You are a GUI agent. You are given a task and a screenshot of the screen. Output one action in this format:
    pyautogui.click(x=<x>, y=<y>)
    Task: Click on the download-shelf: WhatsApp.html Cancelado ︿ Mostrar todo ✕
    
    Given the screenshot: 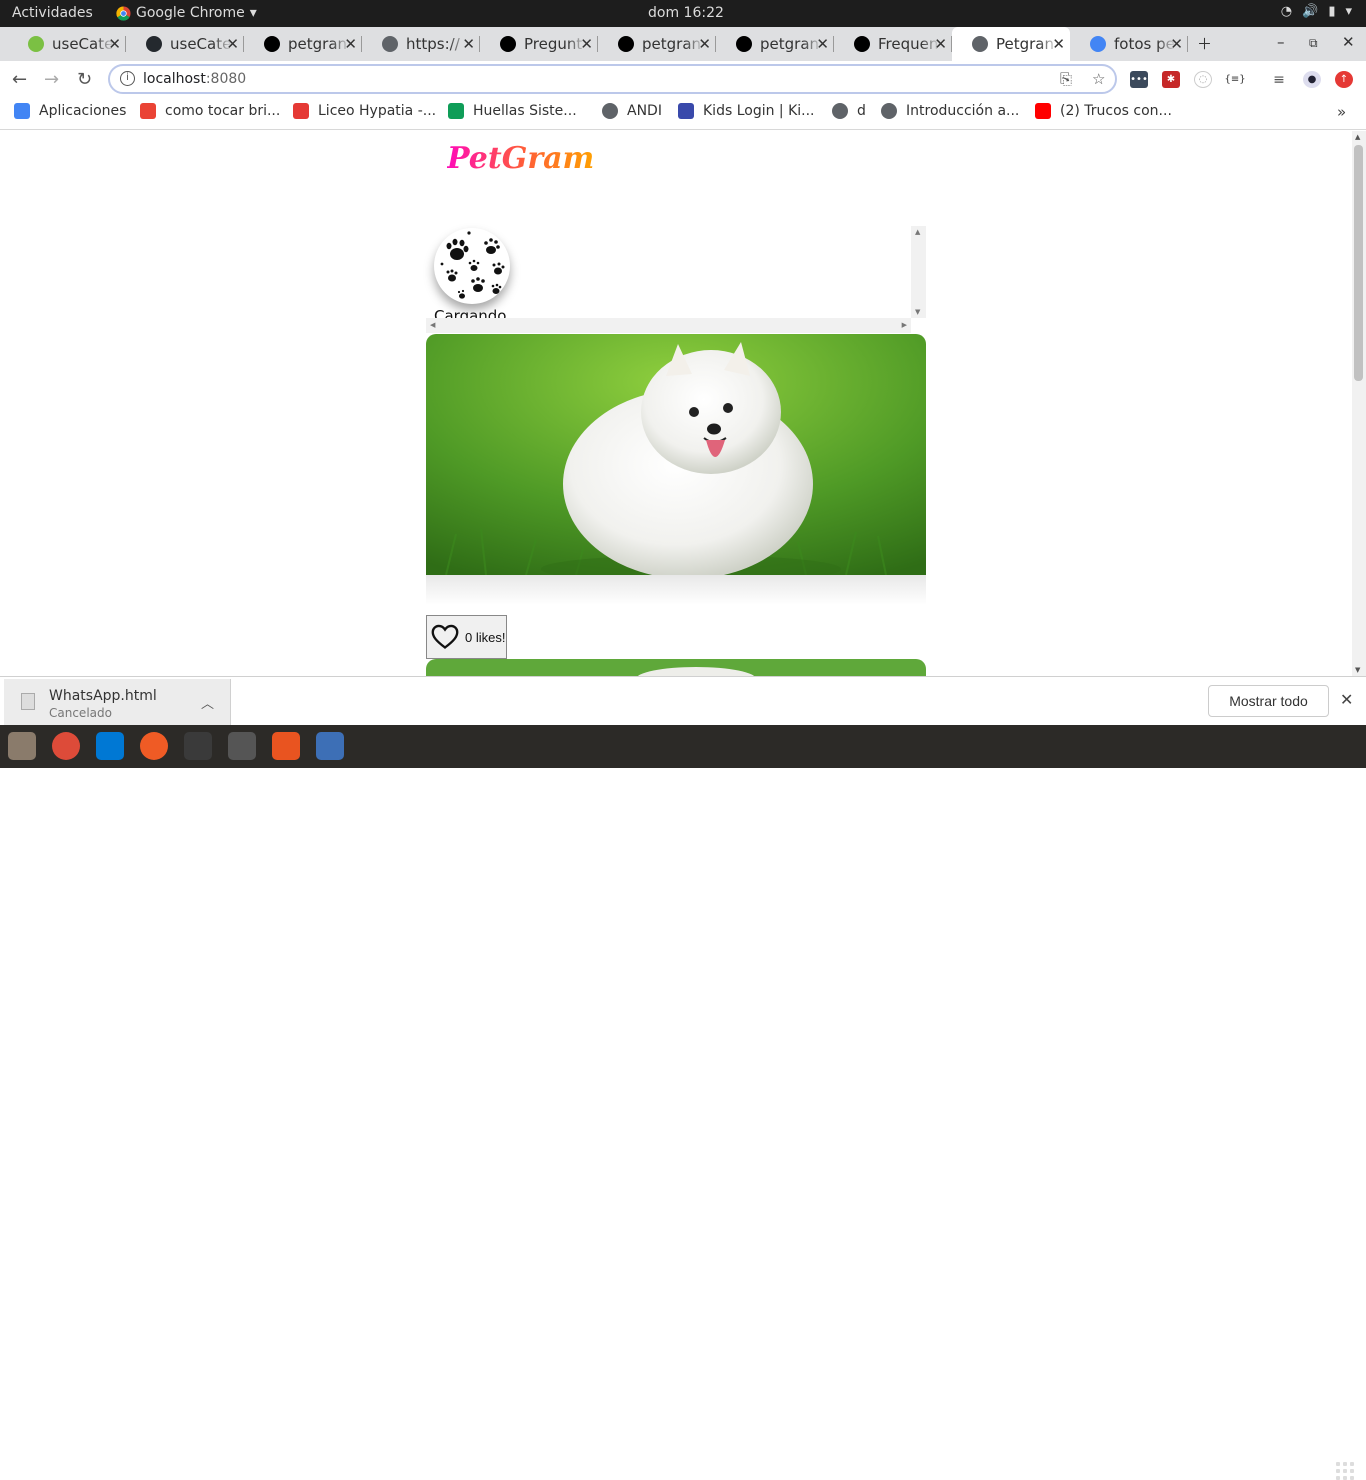 What is the action you would take?
    pyautogui.click(x=683, y=700)
    